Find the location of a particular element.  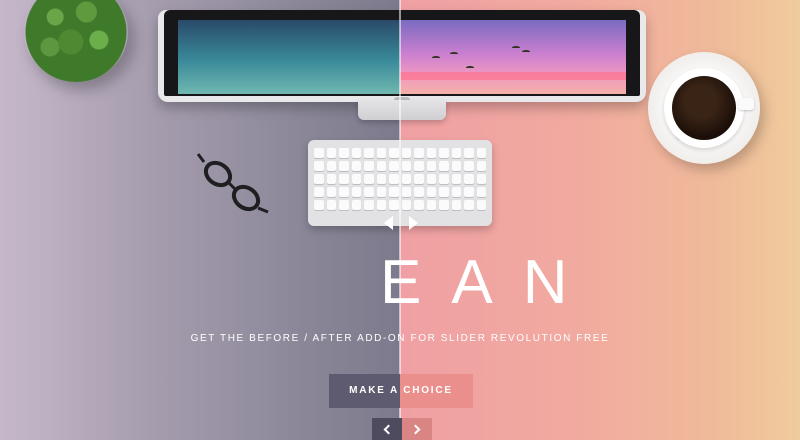

make-a-choice-button: MAKE A CHOICE is located at coordinates (401, 391).